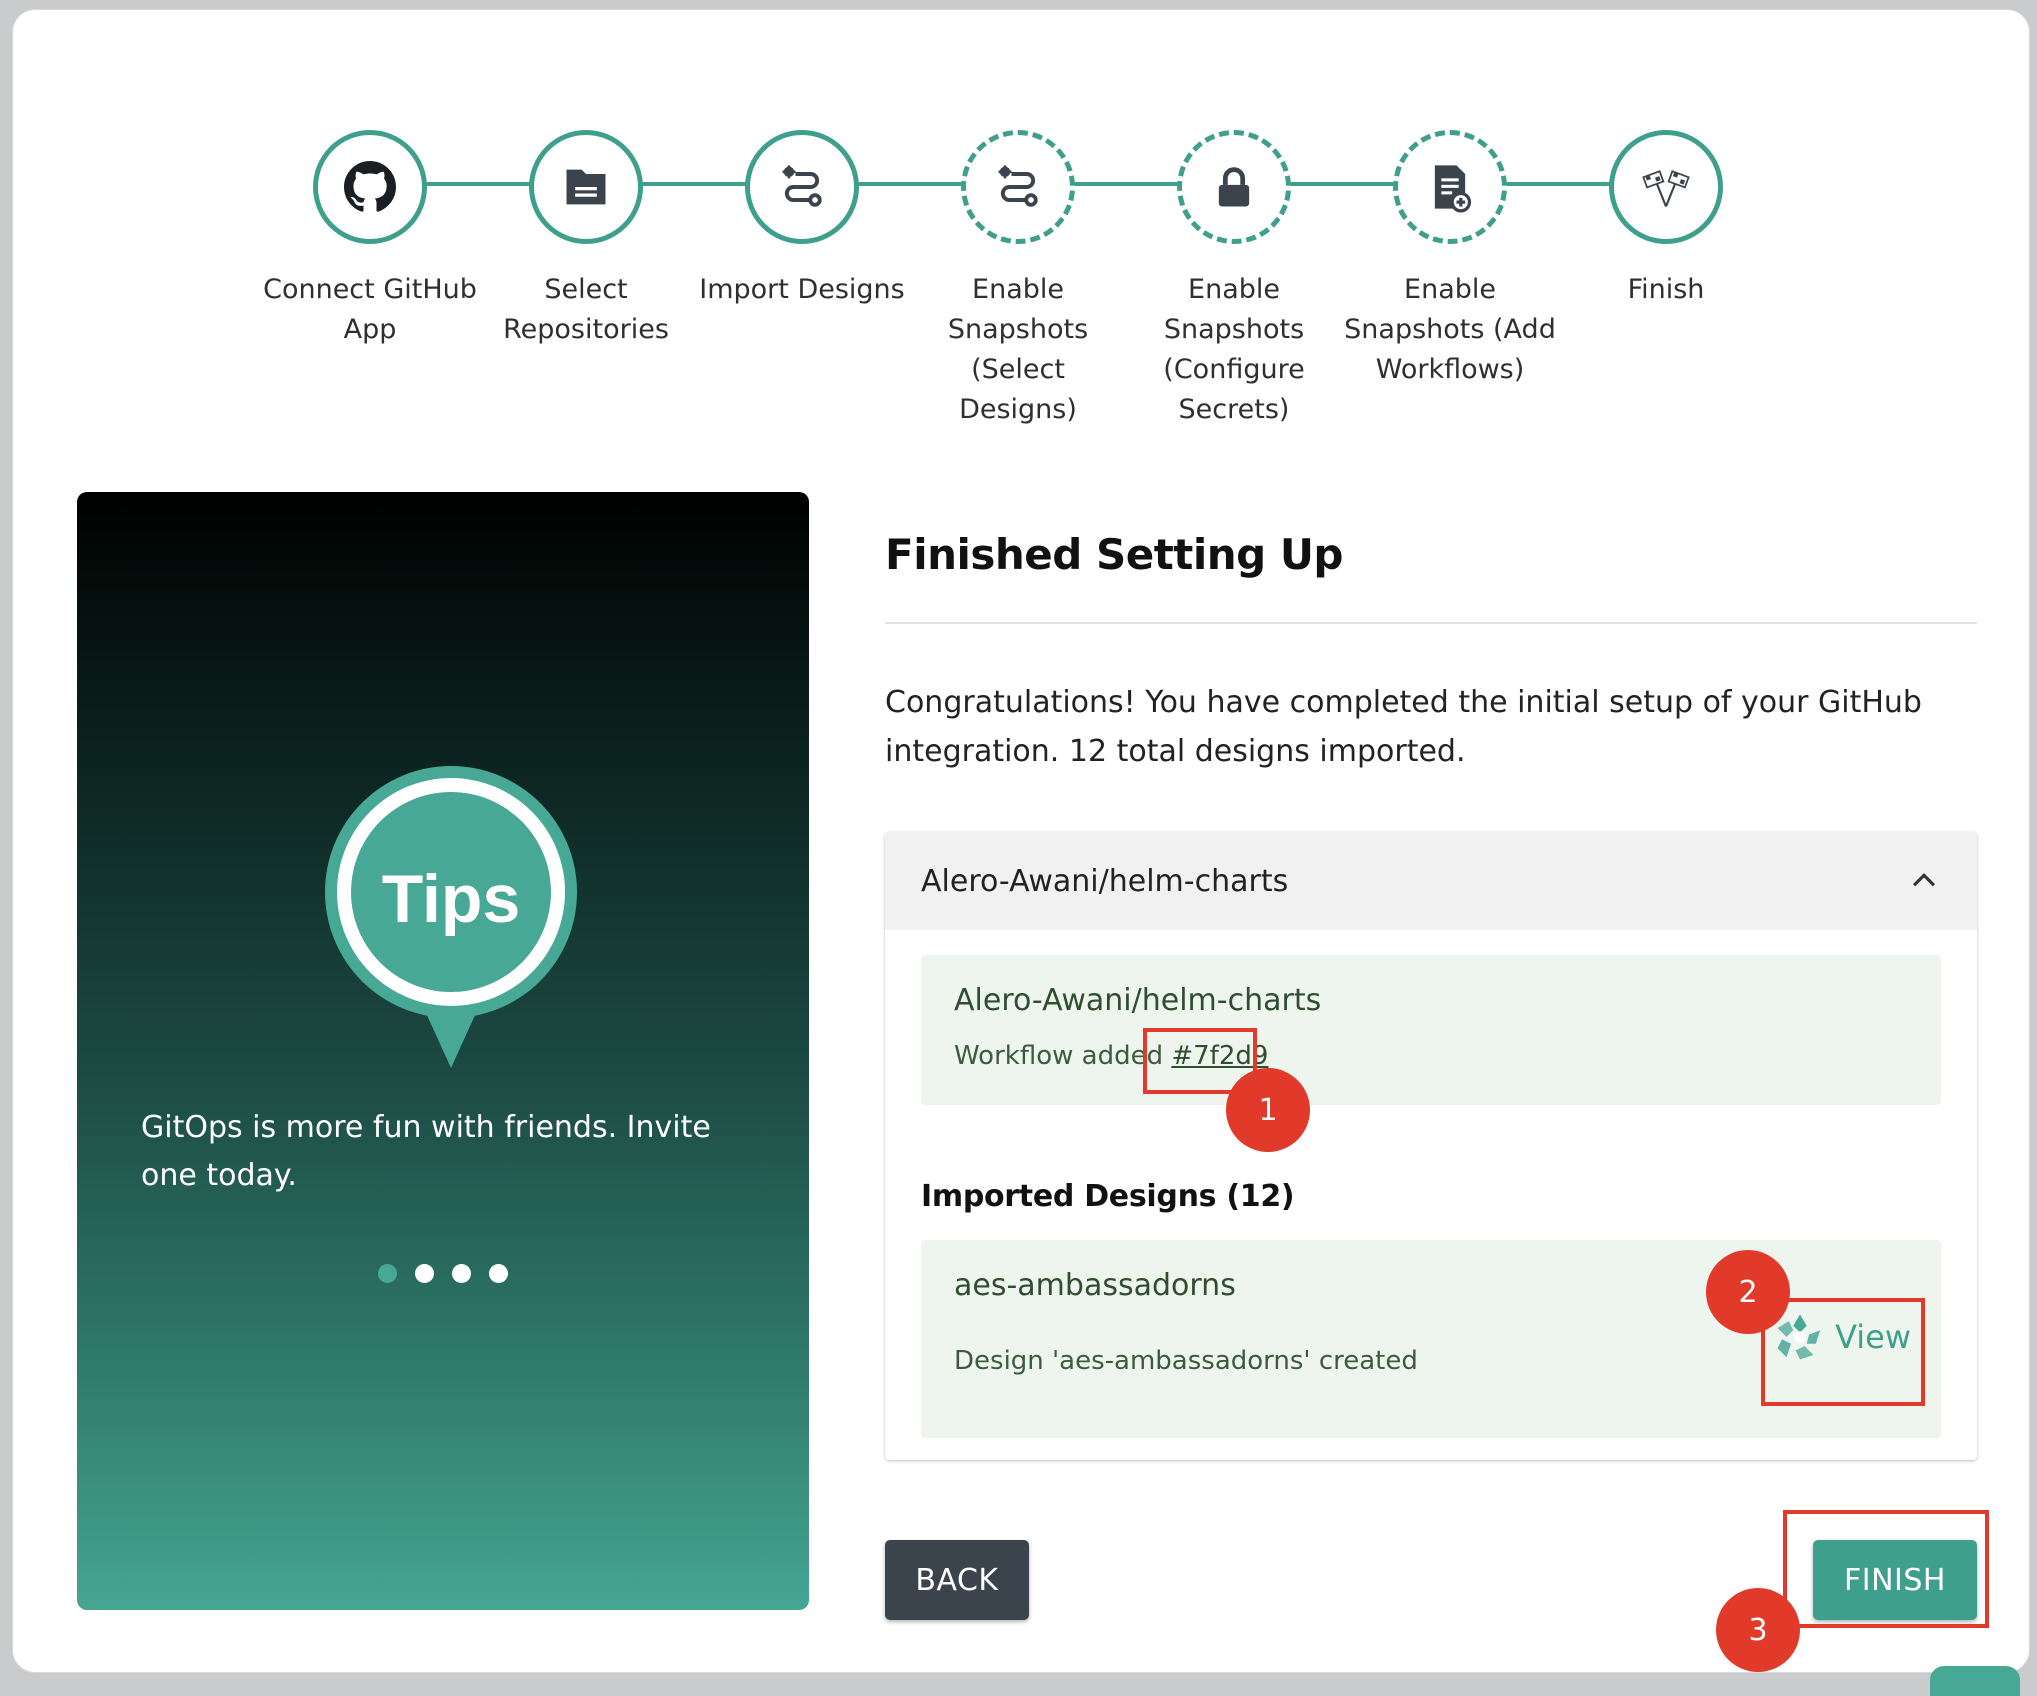  I want to click on step-connect-github-app: Connect GitHub App, so click(370, 240).